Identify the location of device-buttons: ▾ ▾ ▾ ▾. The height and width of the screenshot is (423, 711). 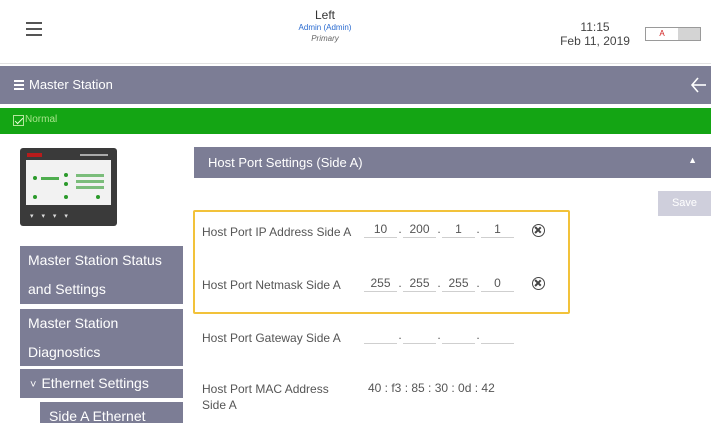
(50, 216).